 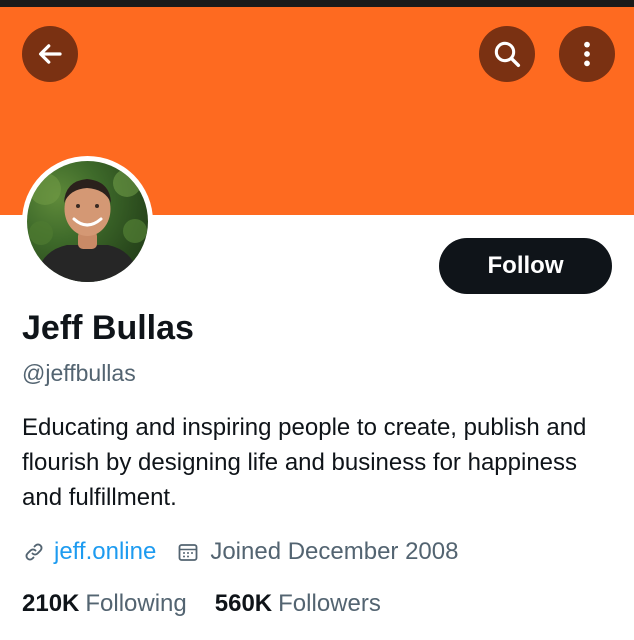 I want to click on display-name: Jeff Bullas, so click(x=108, y=328).